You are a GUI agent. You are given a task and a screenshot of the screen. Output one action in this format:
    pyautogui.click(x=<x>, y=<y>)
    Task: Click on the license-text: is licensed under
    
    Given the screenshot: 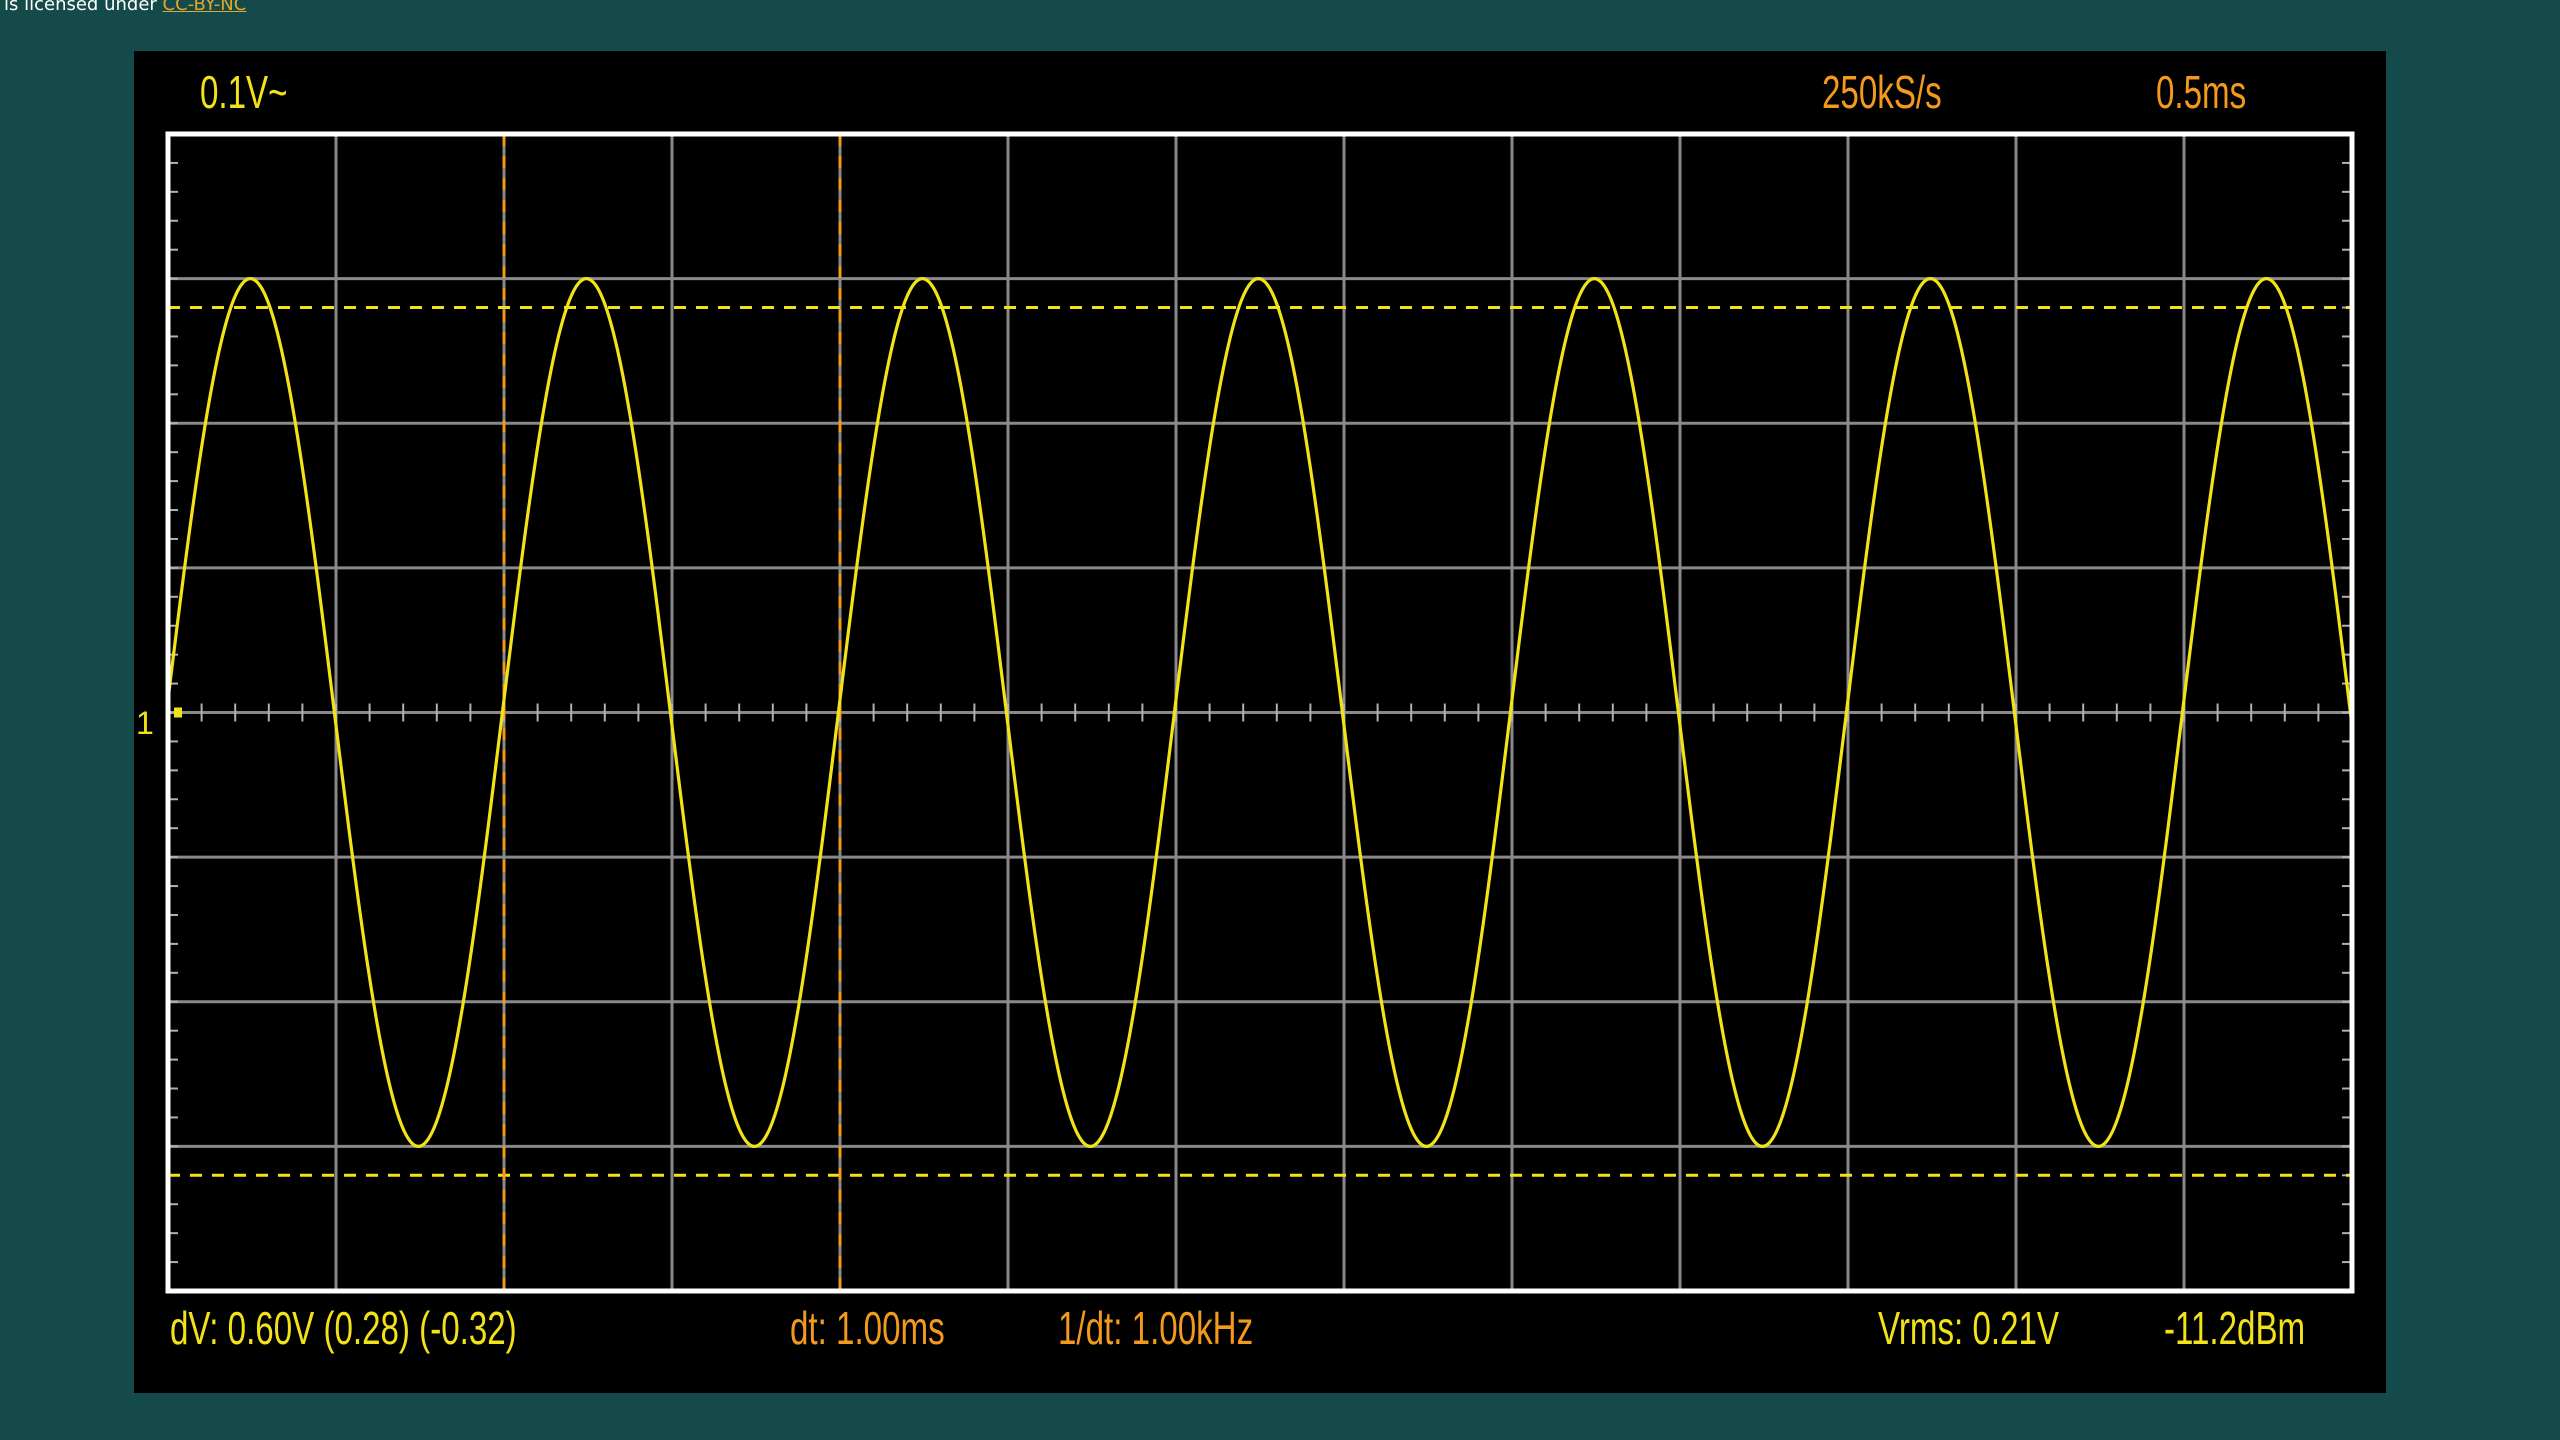 What is the action you would take?
    pyautogui.click(x=80, y=7)
    